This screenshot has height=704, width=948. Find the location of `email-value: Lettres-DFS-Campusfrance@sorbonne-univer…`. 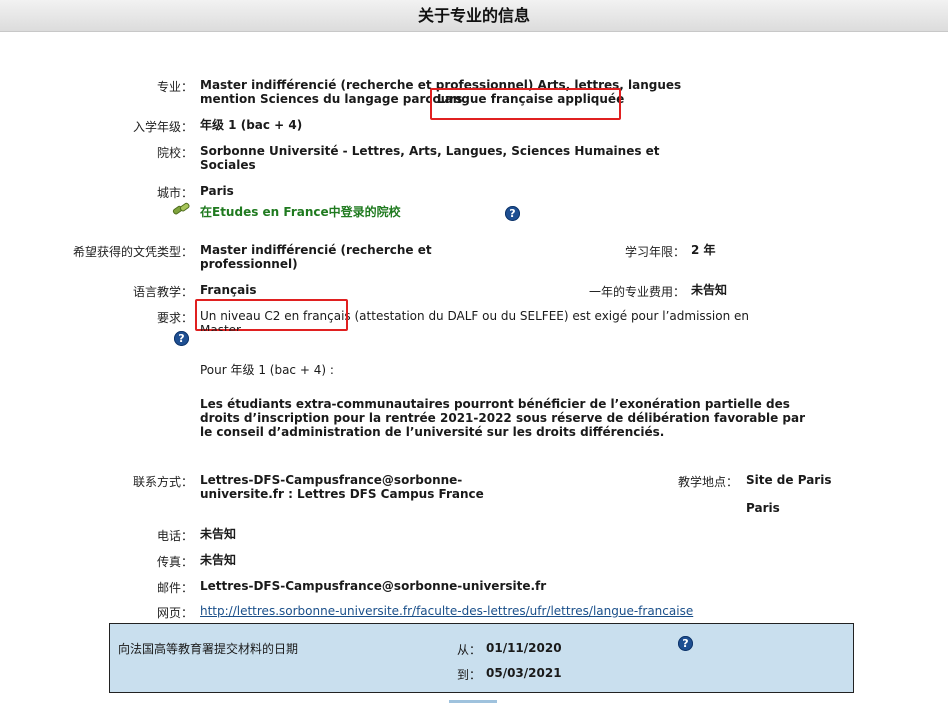

email-value: Lettres-DFS-Campusfrance@sorbonne-univer… is located at coordinates (373, 586).